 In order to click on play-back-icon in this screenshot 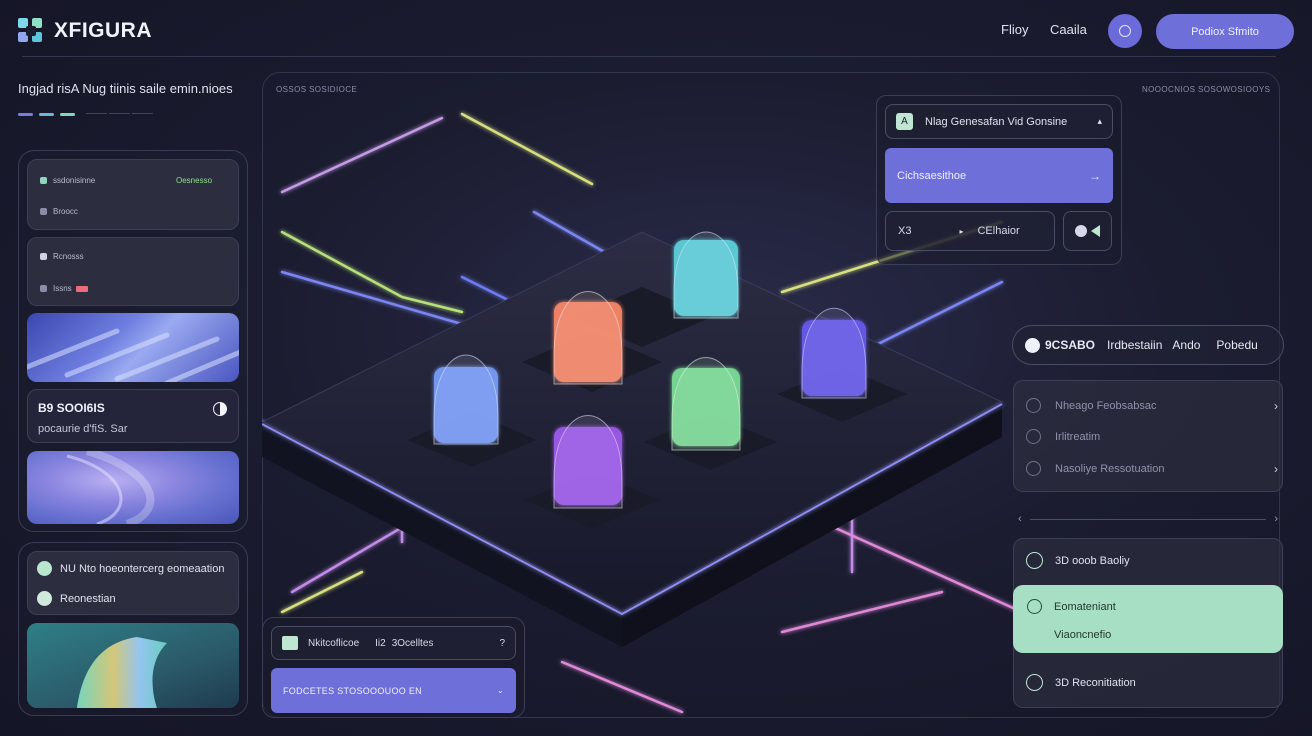, I will do `click(1095, 231)`.